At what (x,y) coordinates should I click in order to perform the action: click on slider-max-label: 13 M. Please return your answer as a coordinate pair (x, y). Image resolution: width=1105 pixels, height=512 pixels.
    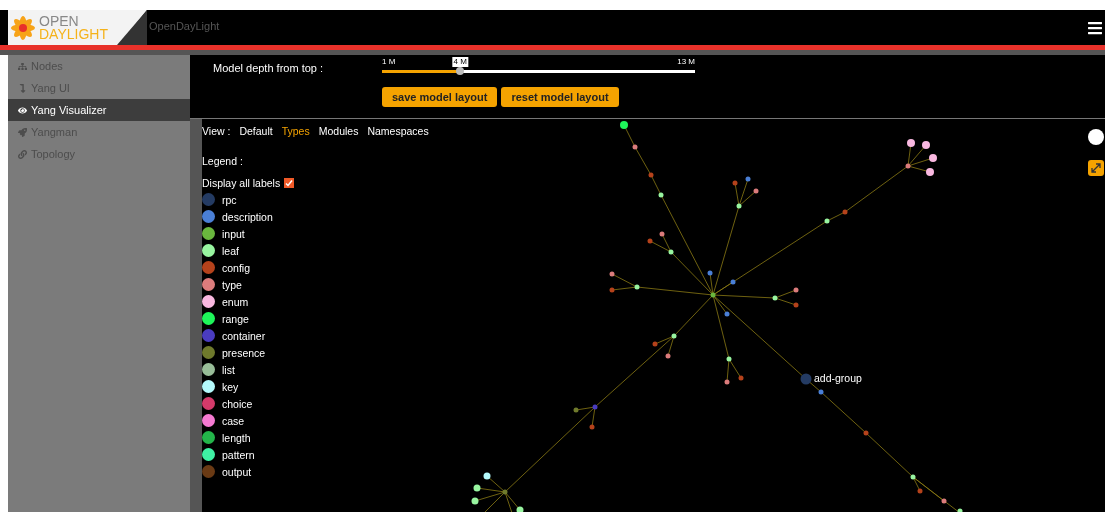
    Looking at the image, I should click on (686, 62).